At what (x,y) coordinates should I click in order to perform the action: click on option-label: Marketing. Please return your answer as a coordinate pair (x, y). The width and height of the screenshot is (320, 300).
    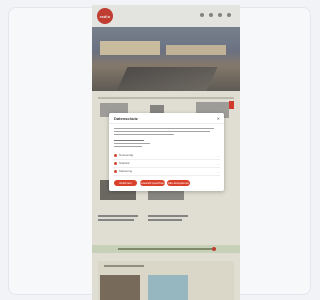
    Looking at the image, I should click on (126, 171).